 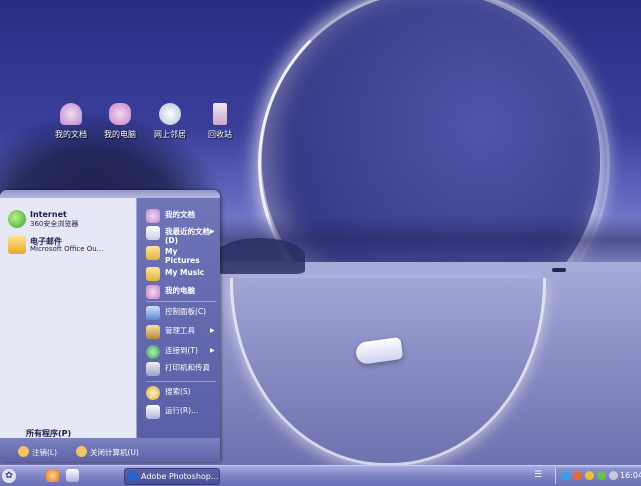 I want to click on control-panel-icon, so click(x=153, y=313).